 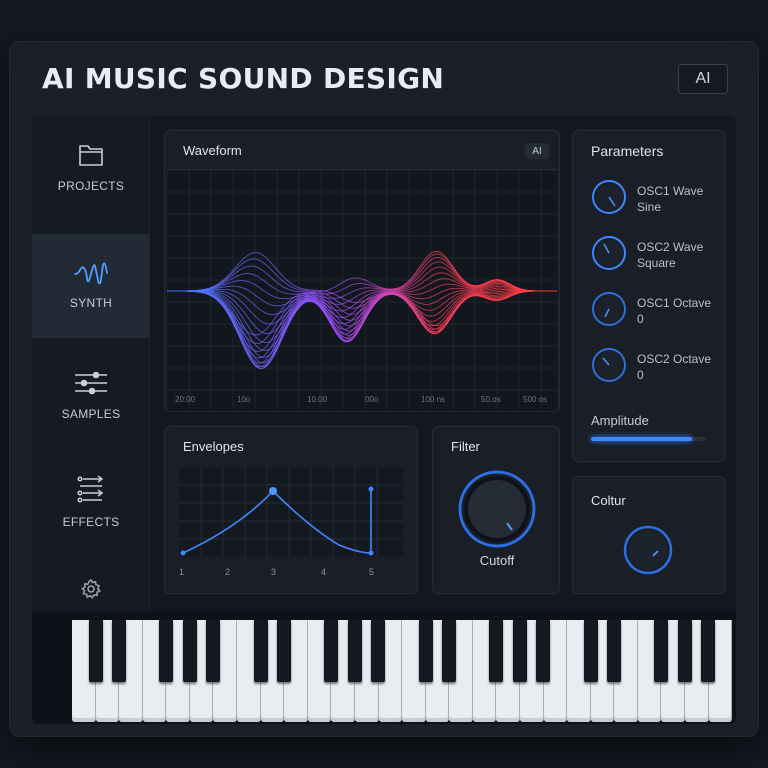 I want to click on folder-icon, so click(x=91, y=155).